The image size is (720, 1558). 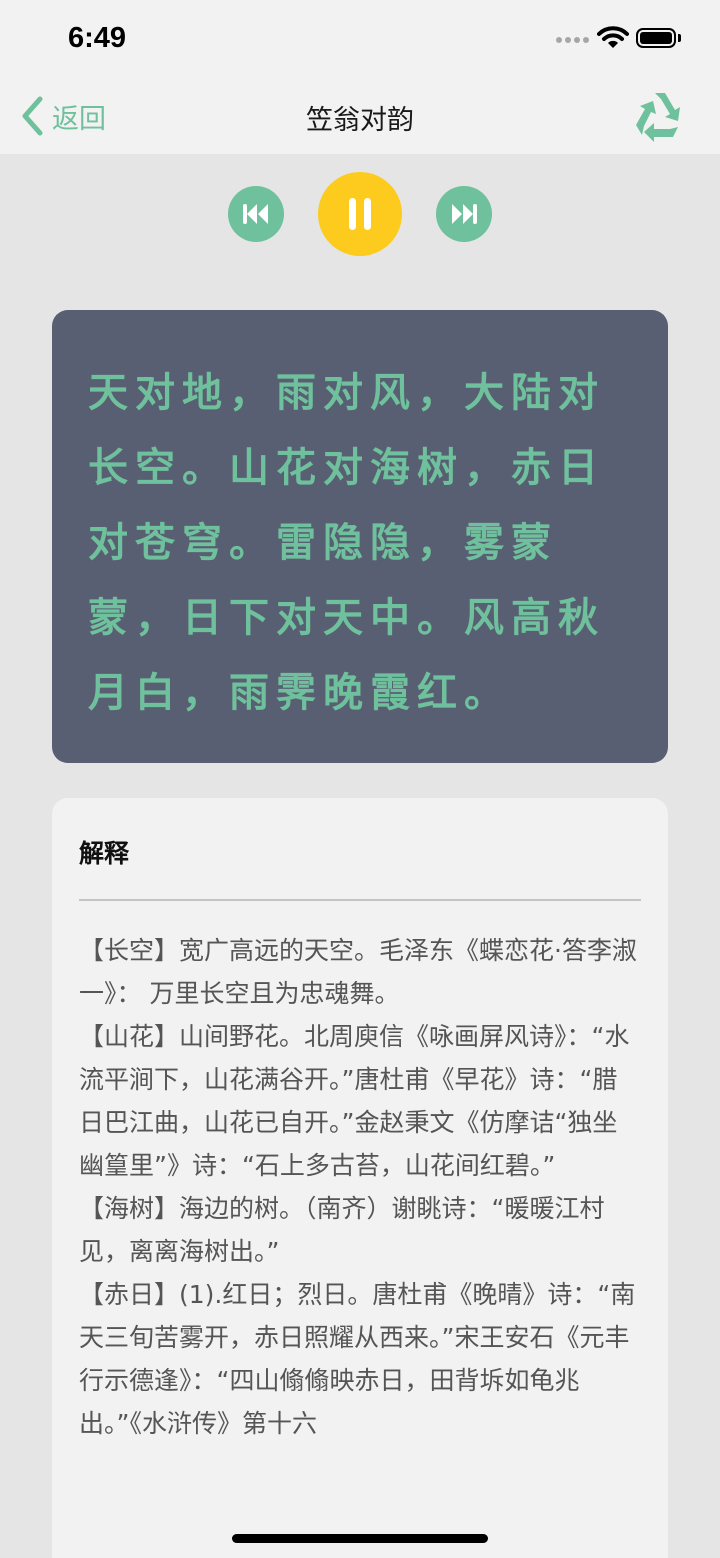 What do you see at coordinates (360, 39) in the screenshot?
I see `status-bar: 6:49` at bounding box center [360, 39].